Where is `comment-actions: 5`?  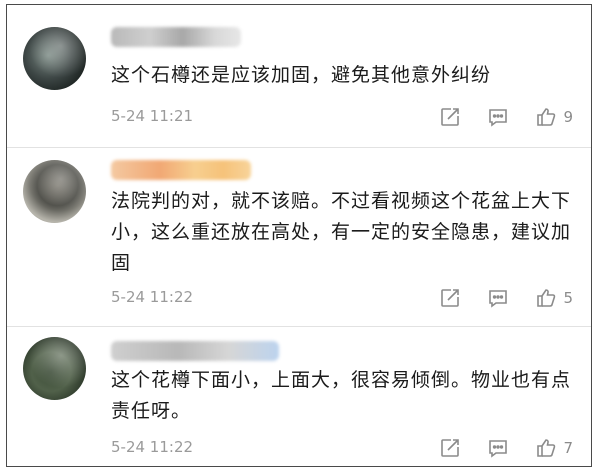 comment-actions: 5 is located at coordinates (493, 298).